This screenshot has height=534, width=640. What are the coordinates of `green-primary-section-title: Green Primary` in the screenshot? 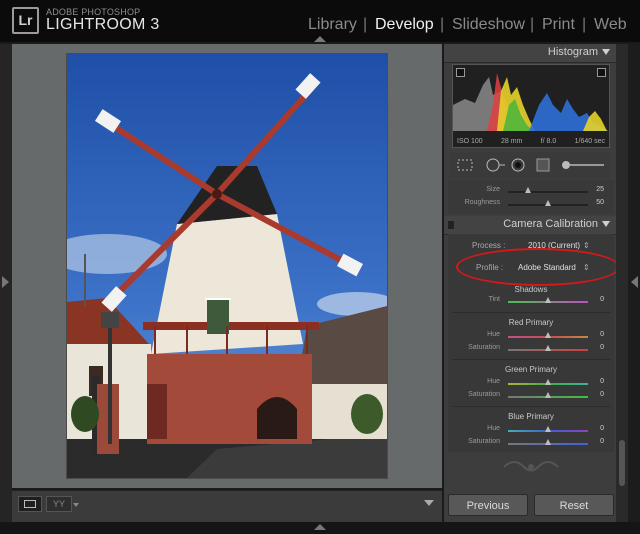 It's located at (530, 369).